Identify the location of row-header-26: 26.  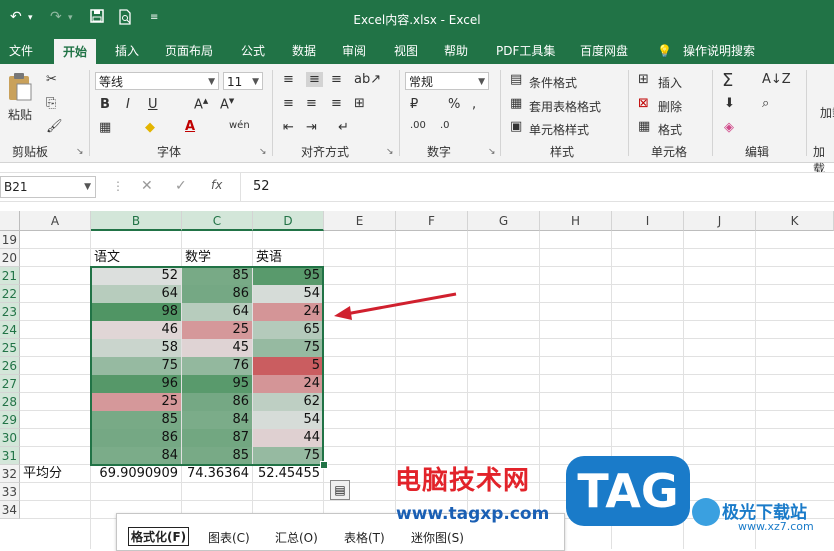
(10, 366).